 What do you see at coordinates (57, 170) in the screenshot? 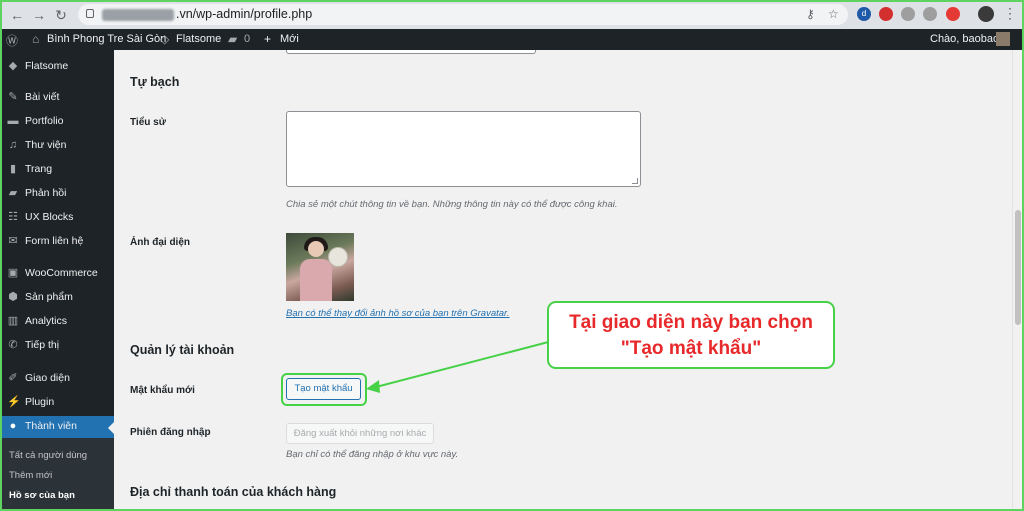
I see `sidebar-item-pages: ▮ Trang` at bounding box center [57, 170].